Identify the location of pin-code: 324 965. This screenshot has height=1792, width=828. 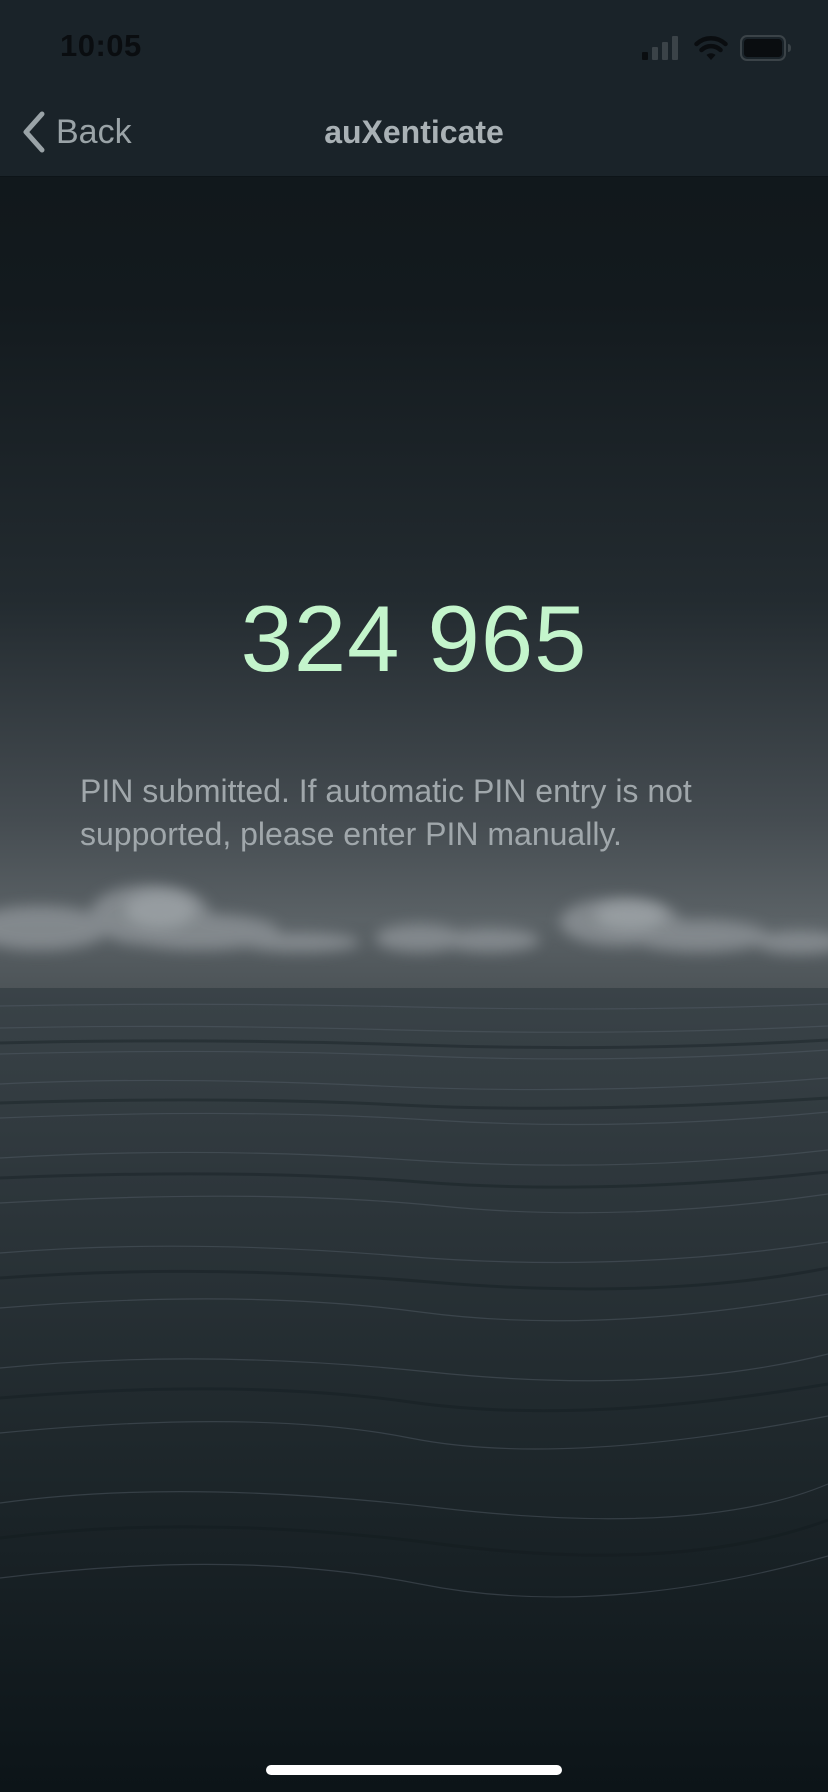
(414, 638).